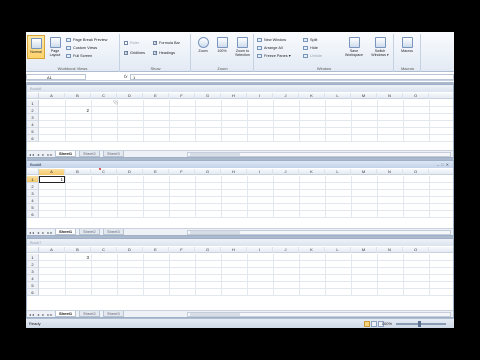 The image size is (480, 360). What do you see at coordinates (215, 314) in the screenshot?
I see `scroll-thumb` at bounding box center [215, 314].